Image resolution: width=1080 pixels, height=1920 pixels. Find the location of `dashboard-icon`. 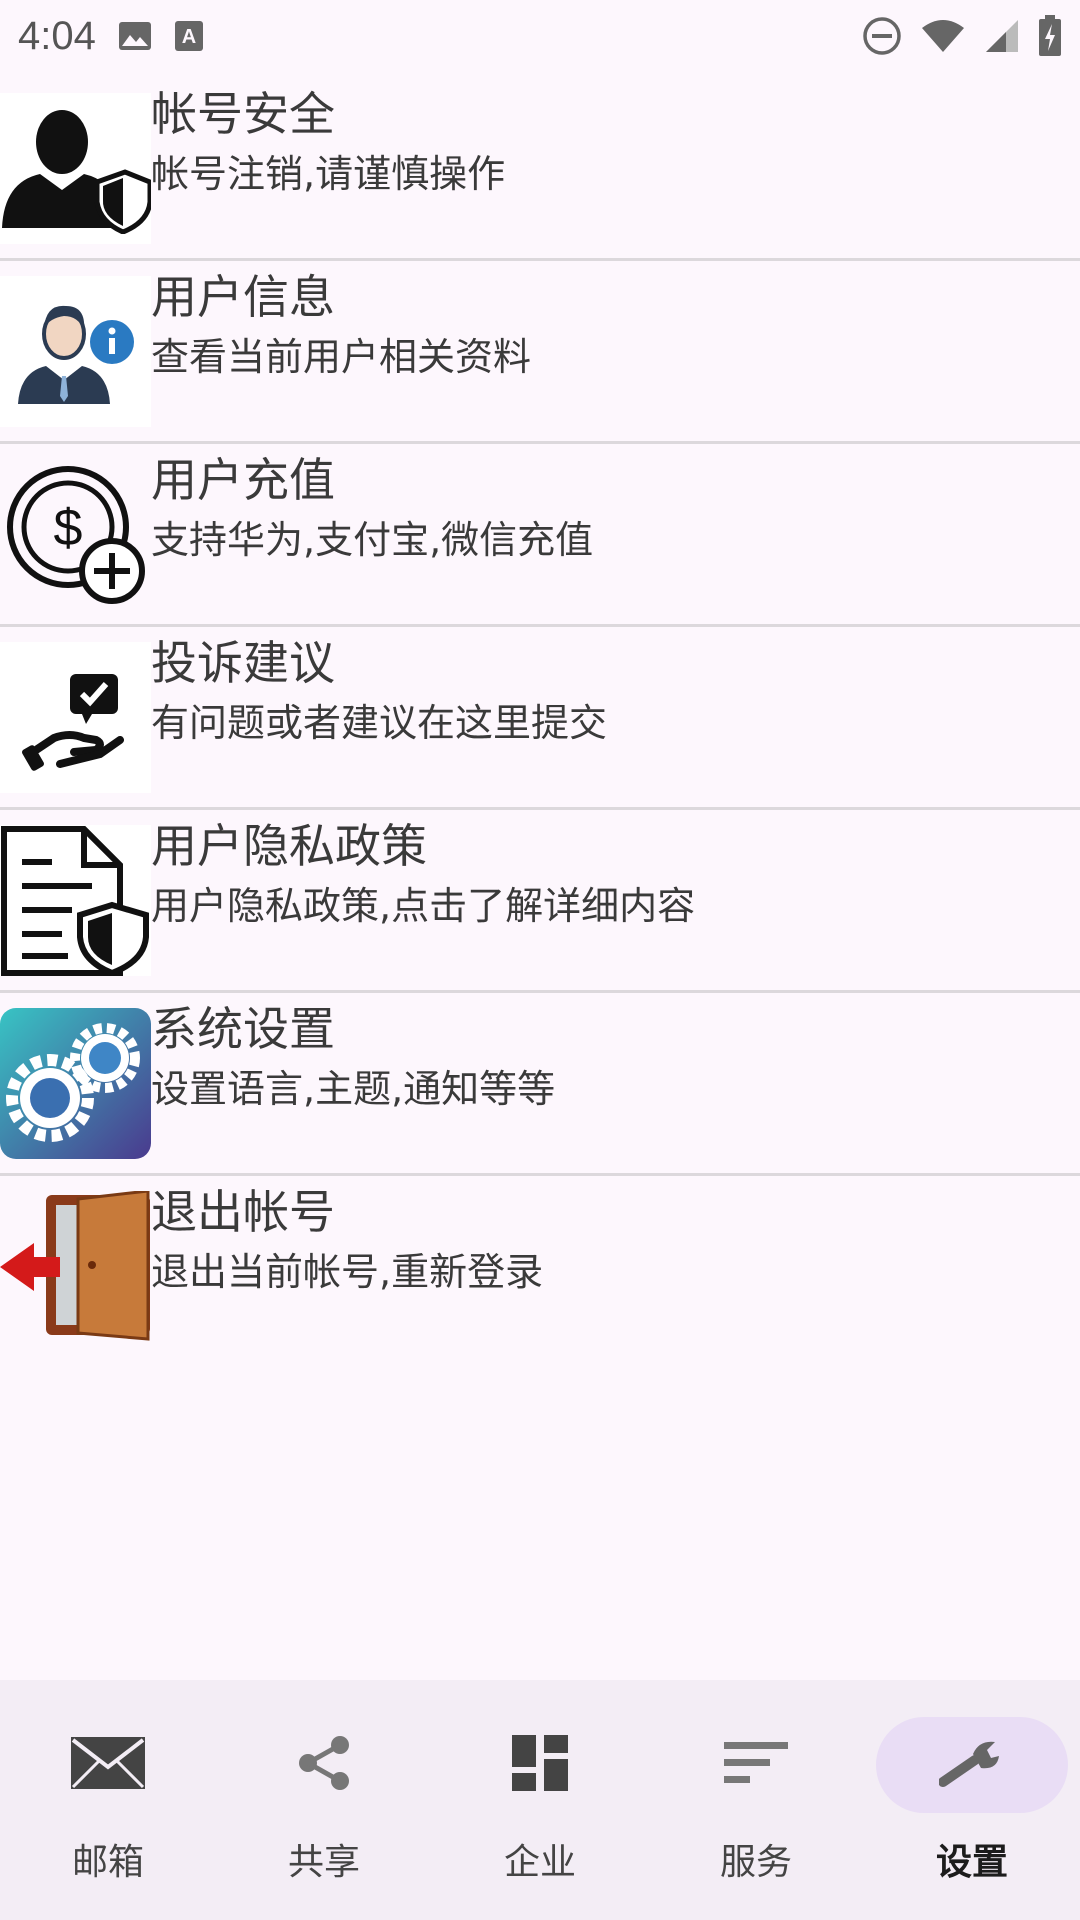

dashboard-icon is located at coordinates (540, 1765).